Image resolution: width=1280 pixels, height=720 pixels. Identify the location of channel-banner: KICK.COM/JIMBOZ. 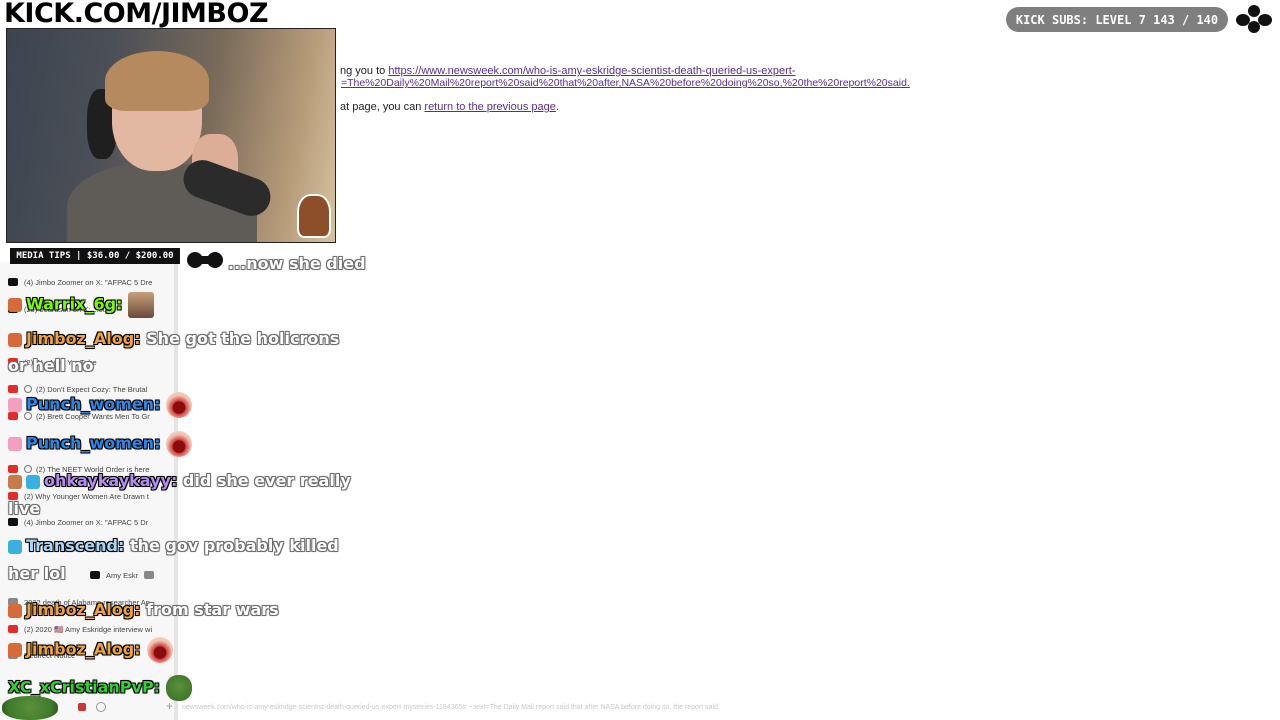
(170, 15).